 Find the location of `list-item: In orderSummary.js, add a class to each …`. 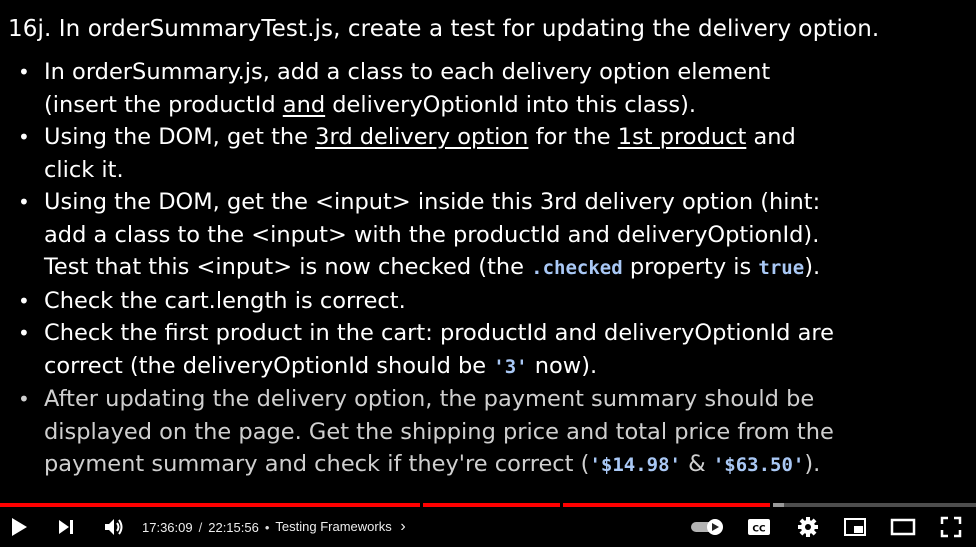

list-item: In orderSummary.js, add a class to each … is located at coordinates (417, 88).